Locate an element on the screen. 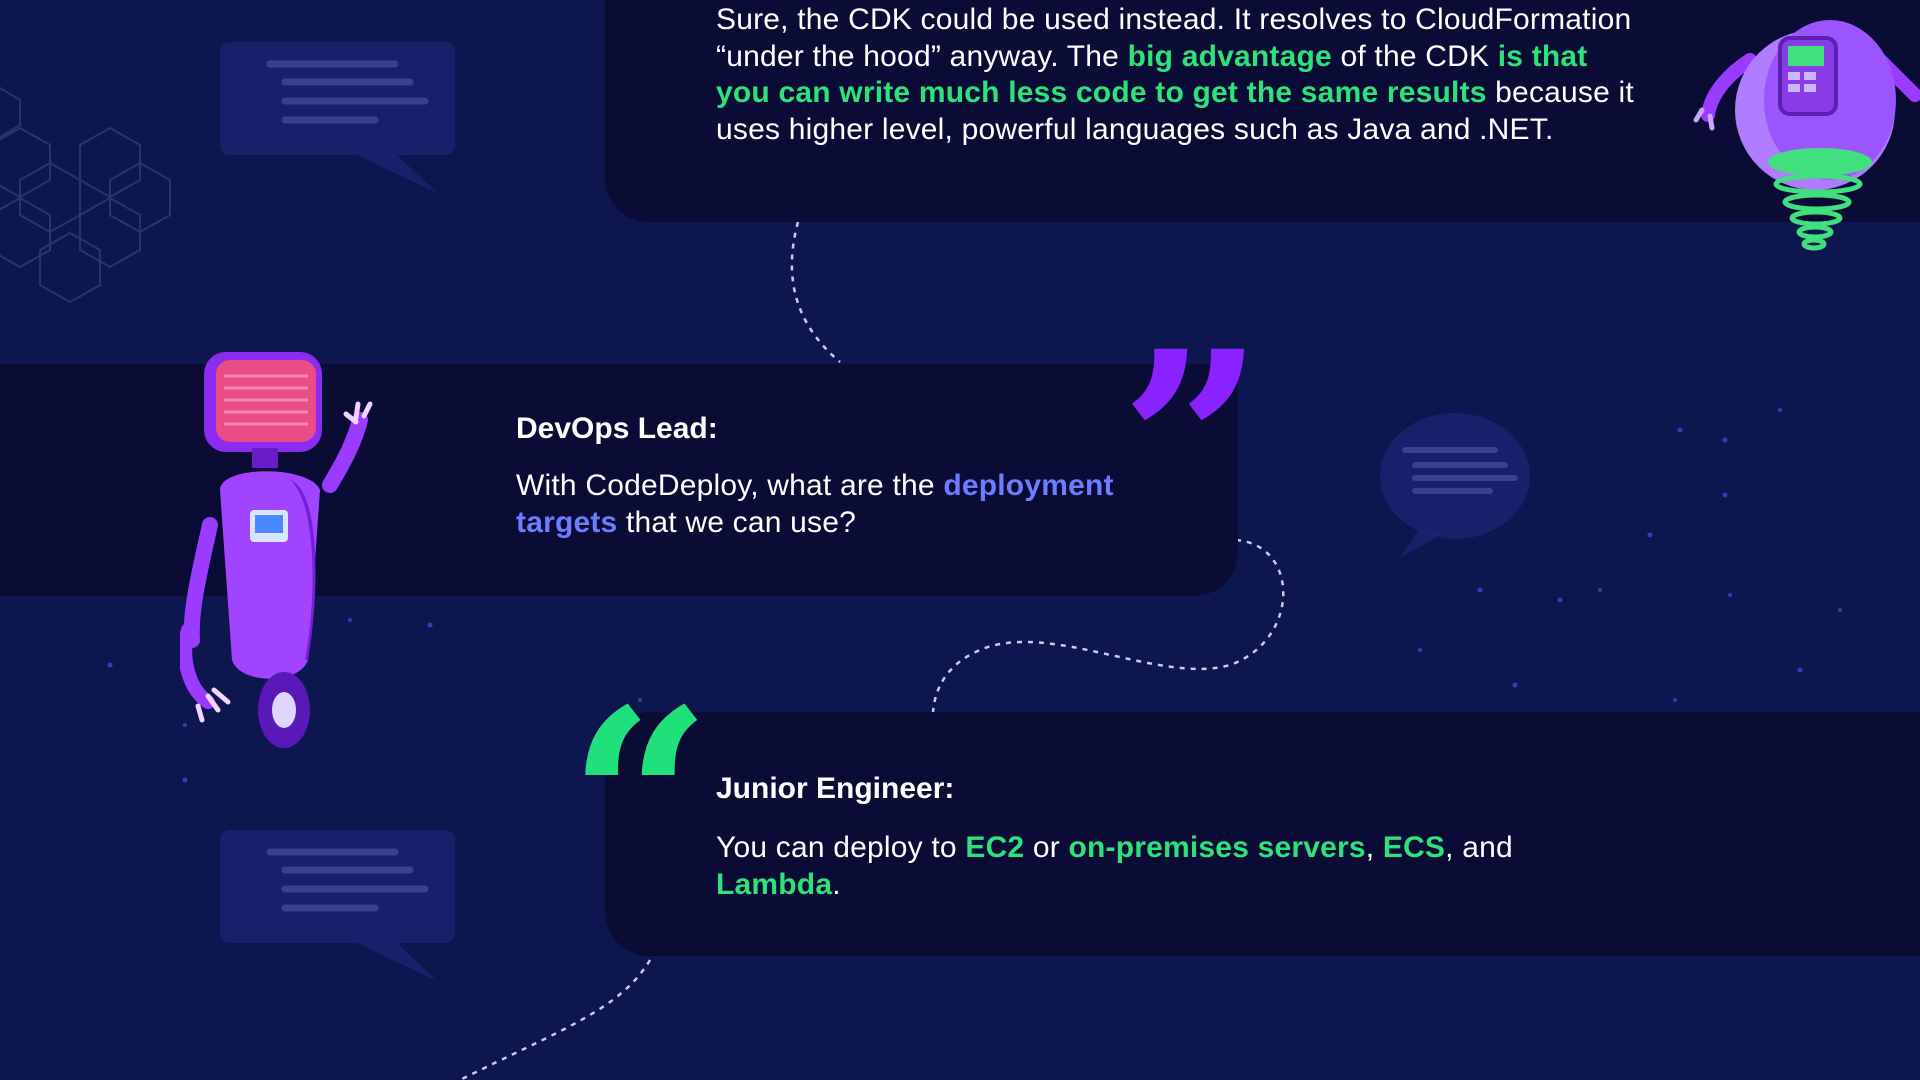 This screenshot has height=1080, width=1920. speaker-name-devops: DevOps Lead: is located at coordinates (617, 428).